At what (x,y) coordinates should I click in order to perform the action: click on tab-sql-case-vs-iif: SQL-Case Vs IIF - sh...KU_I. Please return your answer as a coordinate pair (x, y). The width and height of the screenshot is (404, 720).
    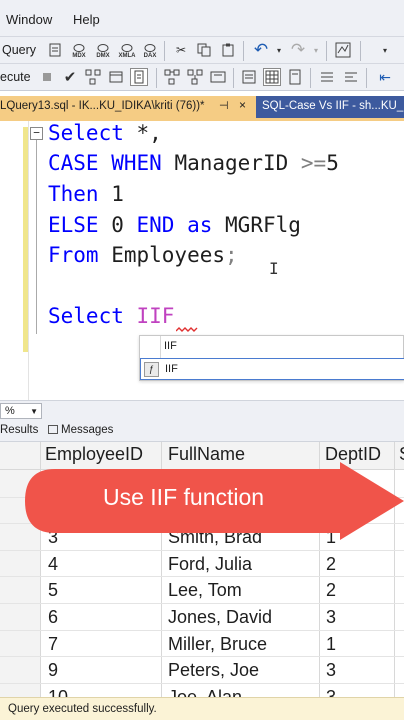
    Looking at the image, I should click on (330, 107).